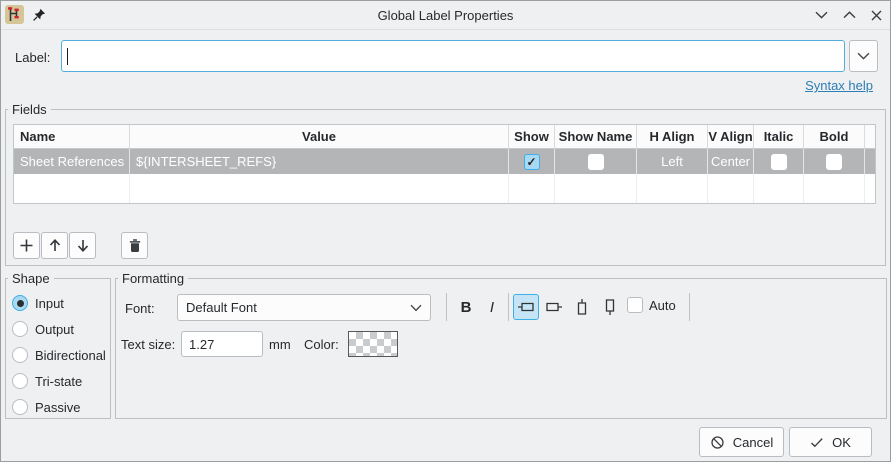  I want to click on fields-group-label: Fields, so click(29, 109).